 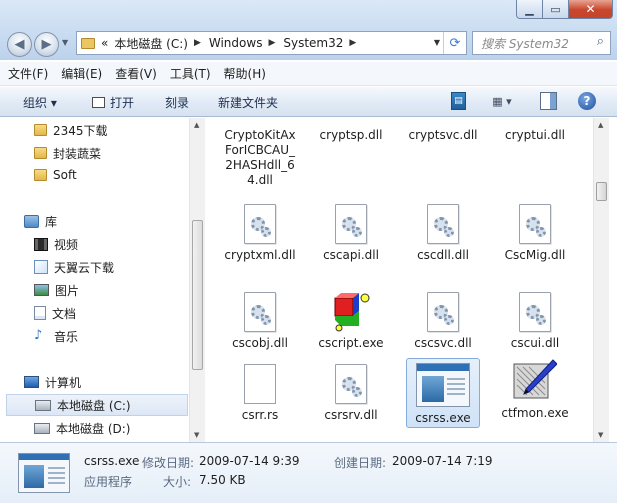 I want to click on file-item: cscui.dll, so click(x=535, y=321).